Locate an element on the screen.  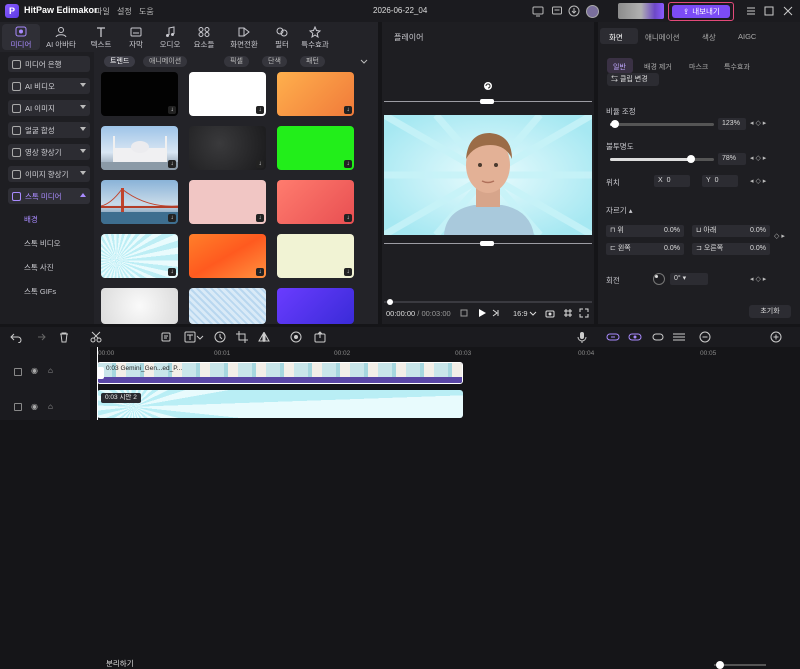
export-clip-icon is located at coordinates (320, 337).